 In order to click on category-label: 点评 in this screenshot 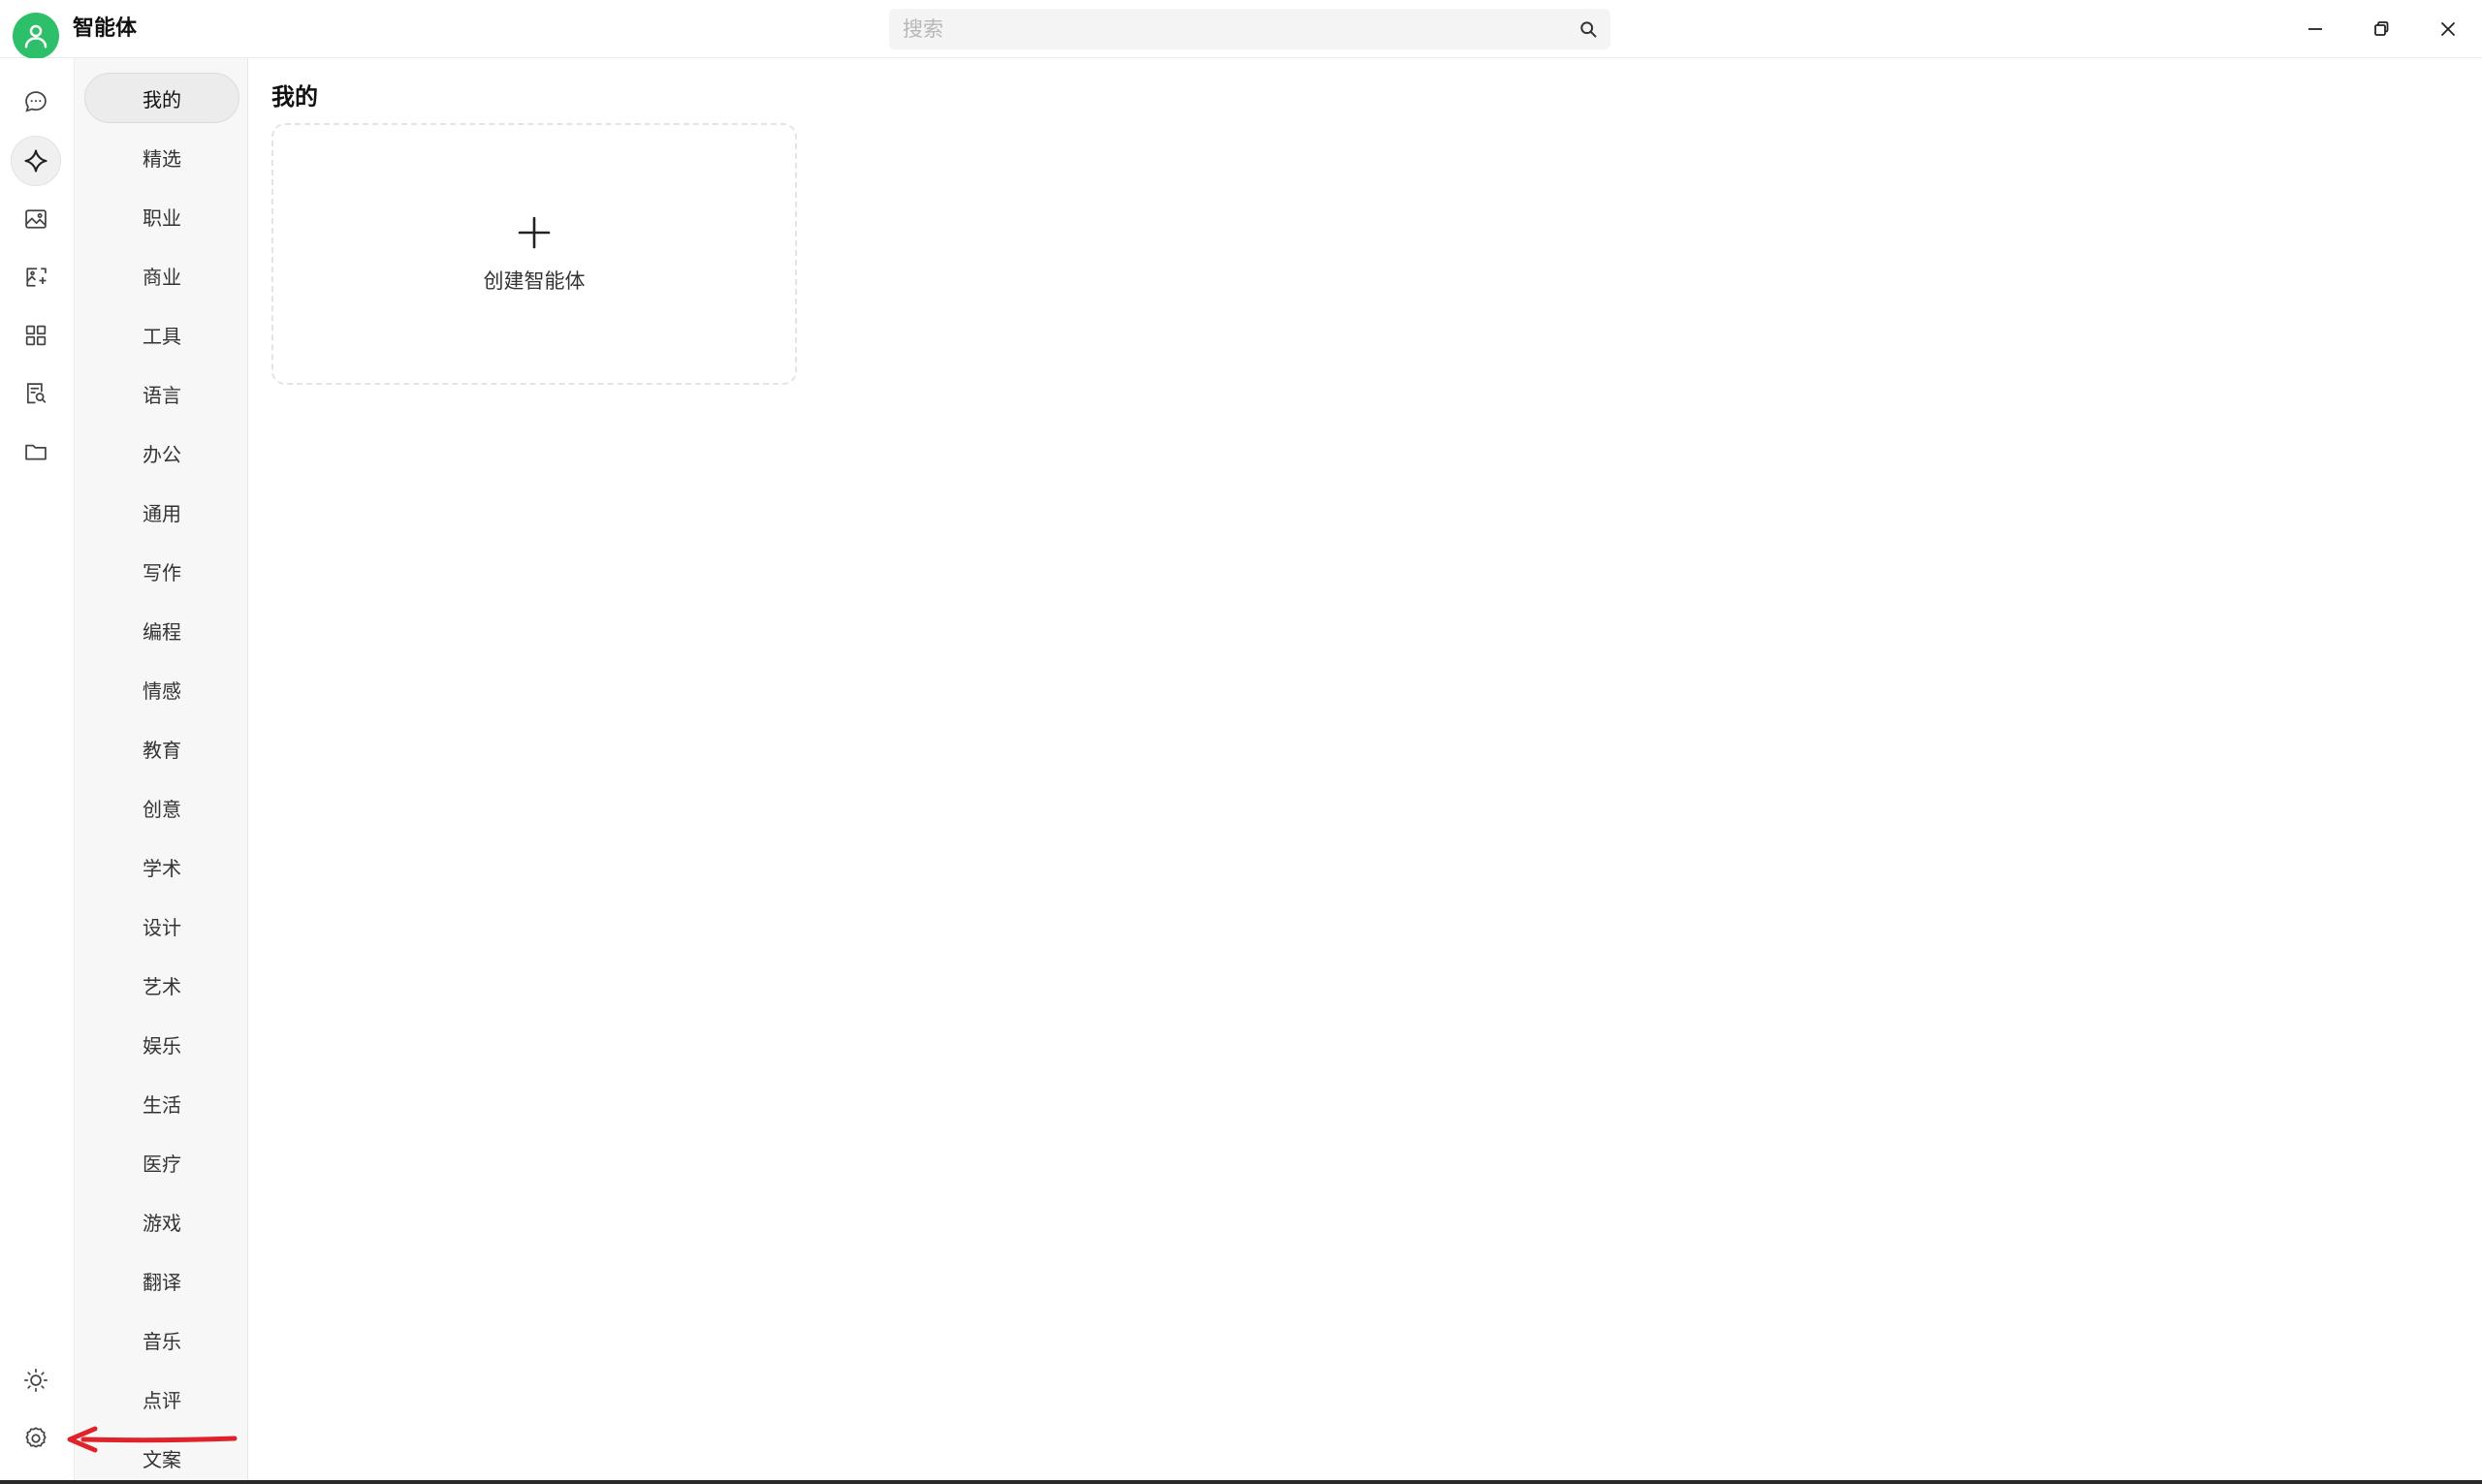, I will do `click(162, 1400)`.